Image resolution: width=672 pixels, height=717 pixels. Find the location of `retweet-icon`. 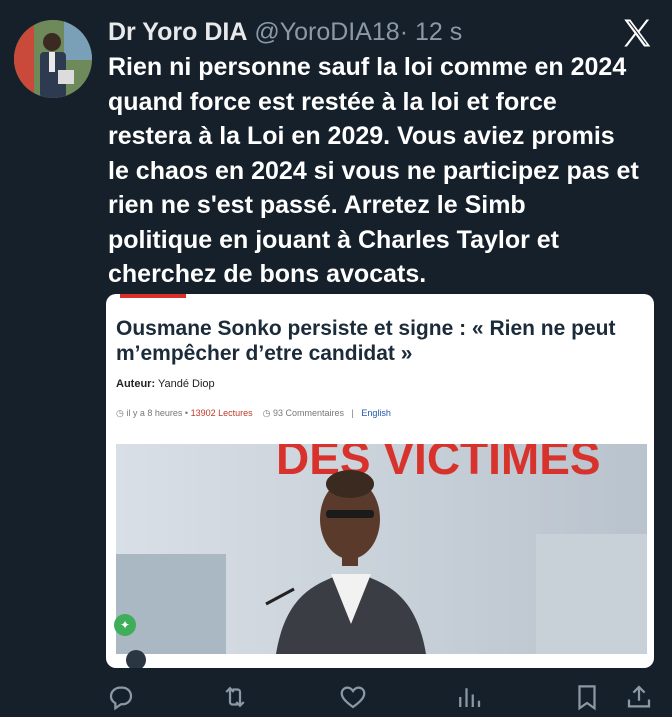

retweet-icon is located at coordinates (235, 697).